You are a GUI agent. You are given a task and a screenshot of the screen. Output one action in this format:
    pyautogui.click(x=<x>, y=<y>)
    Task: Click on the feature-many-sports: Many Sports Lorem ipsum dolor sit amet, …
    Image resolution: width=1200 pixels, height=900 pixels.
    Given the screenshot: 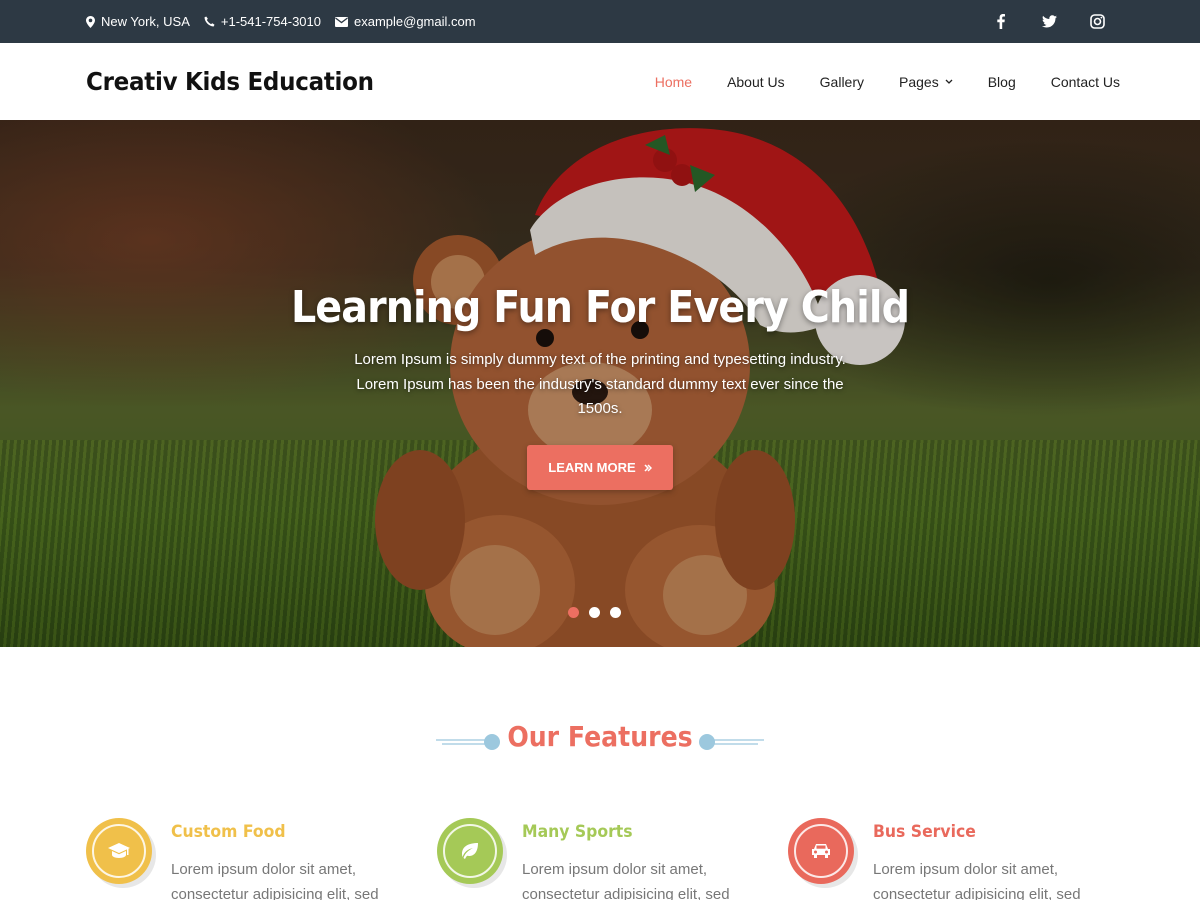 What is the action you would take?
    pyautogui.click(x=597, y=859)
    